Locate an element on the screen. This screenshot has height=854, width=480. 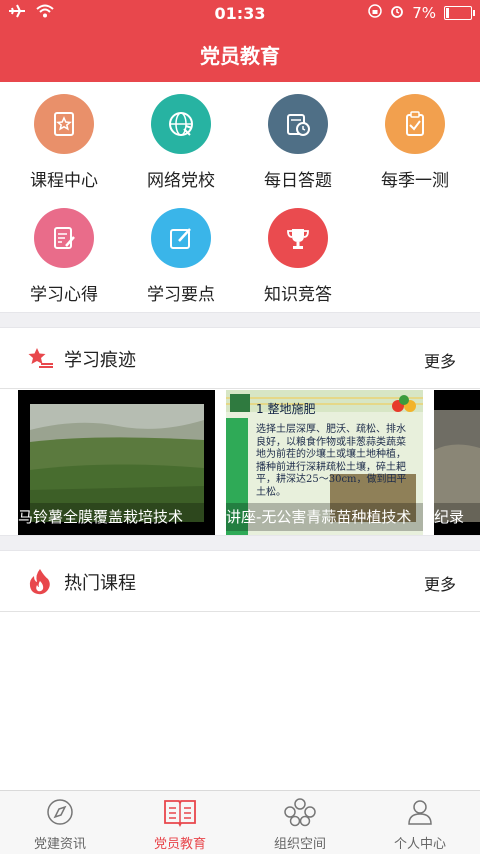
edit-icon is located at coordinates (181, 238).